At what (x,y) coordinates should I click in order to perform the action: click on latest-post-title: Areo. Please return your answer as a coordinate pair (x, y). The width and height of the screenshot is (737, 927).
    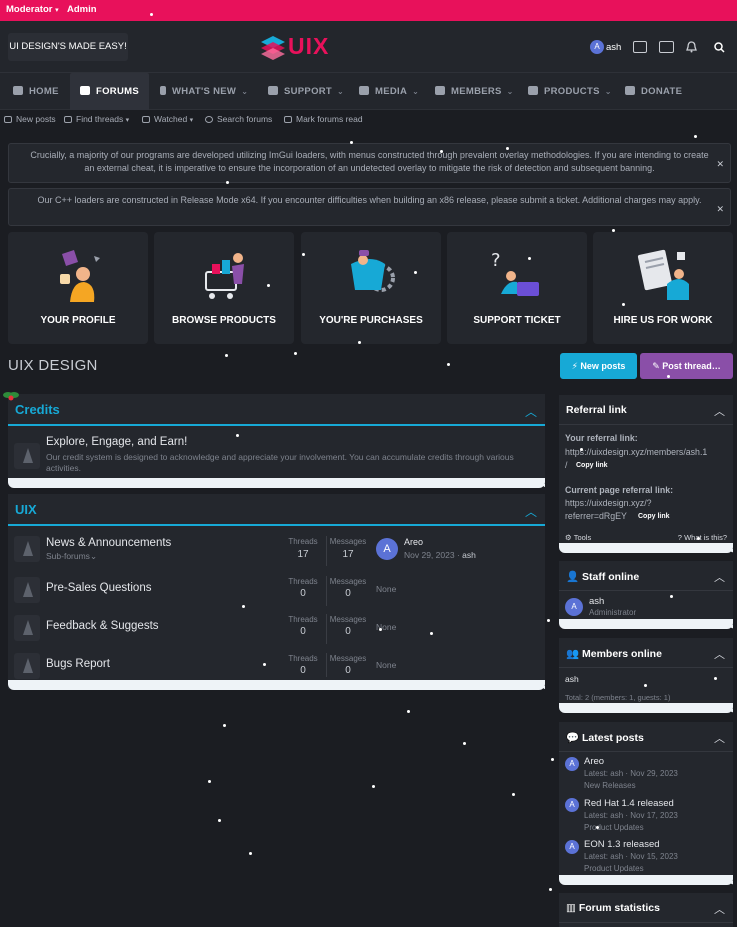
    Looking at the image, I should click on (594, 761).